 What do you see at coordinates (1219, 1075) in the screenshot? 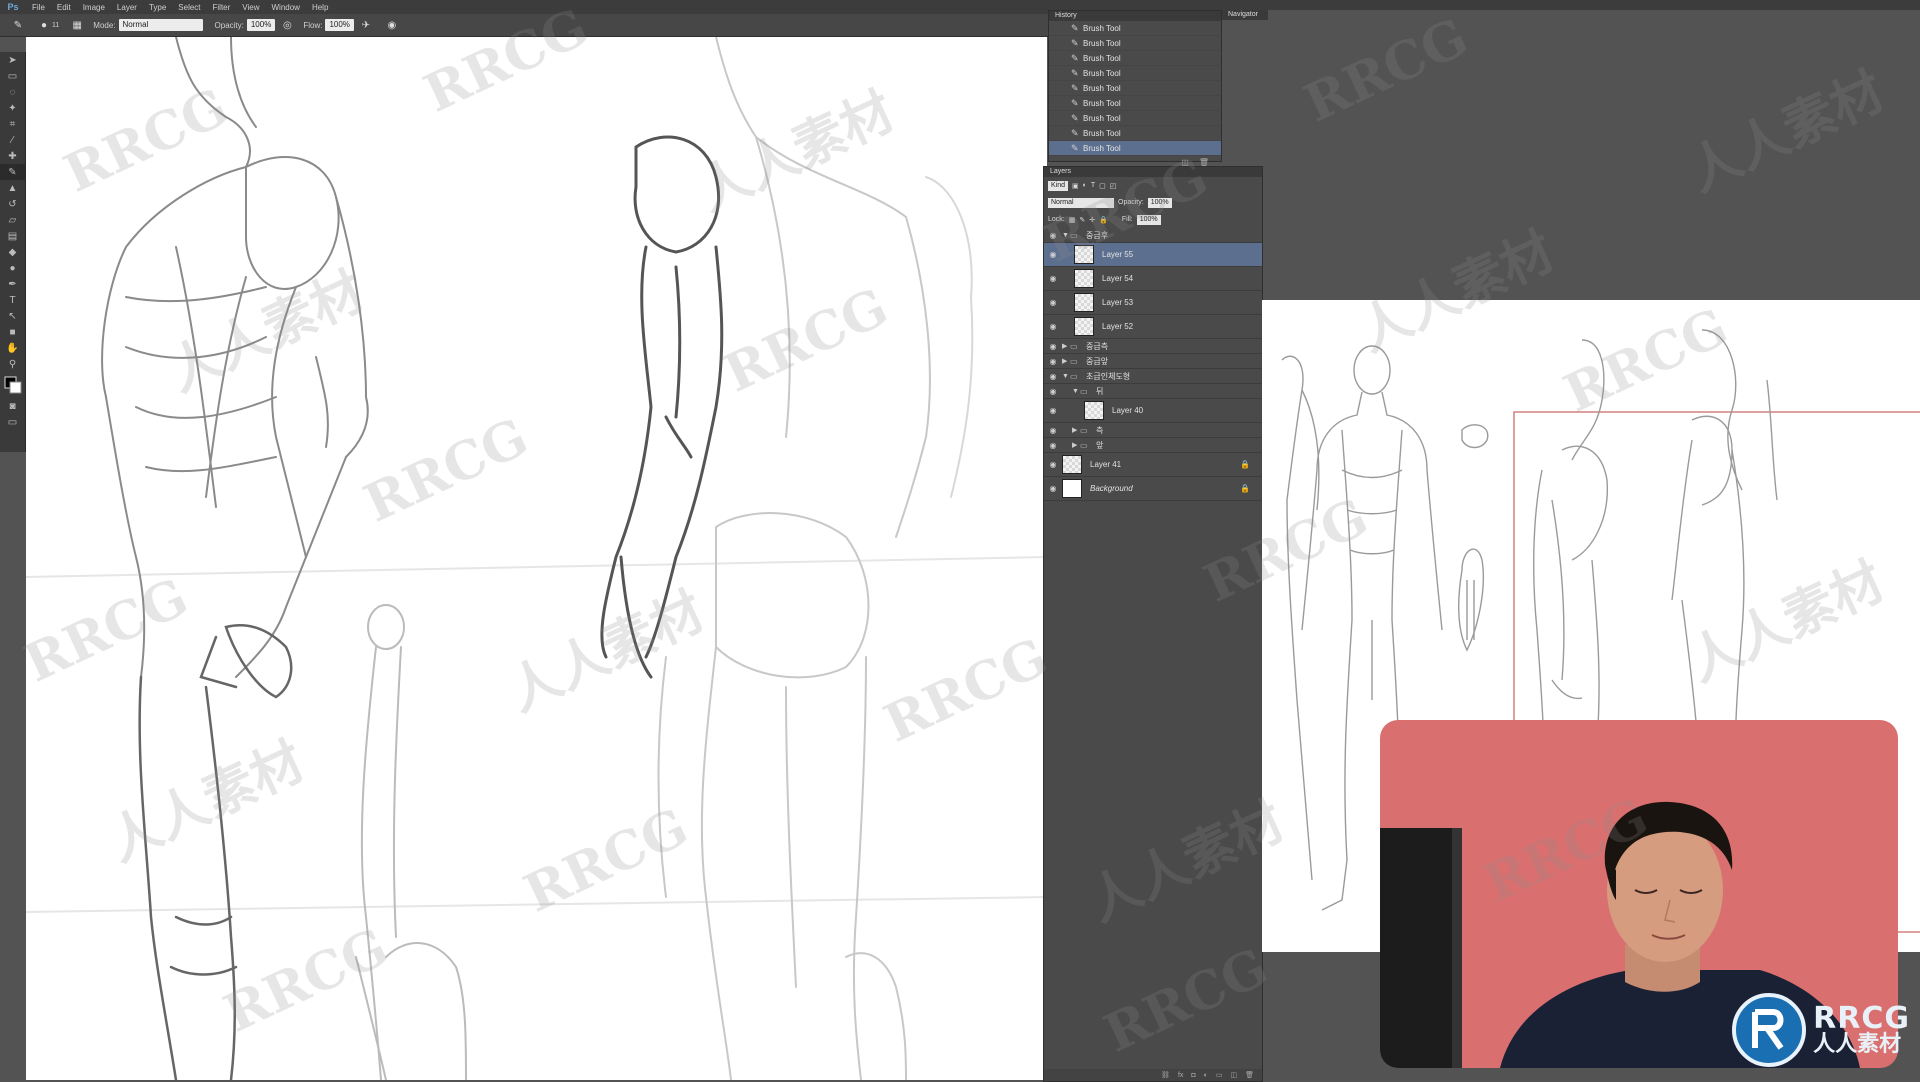
I see `new-group-icon: ▭` at bounding box center [1219, 1075].